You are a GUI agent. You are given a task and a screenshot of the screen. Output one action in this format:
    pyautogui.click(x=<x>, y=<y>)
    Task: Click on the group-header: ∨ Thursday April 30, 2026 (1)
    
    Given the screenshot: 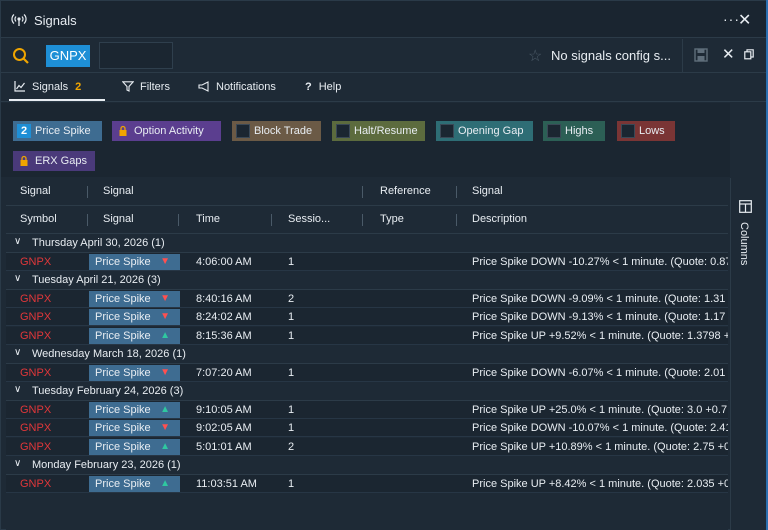 What is the action you would take?
    pyautogui.click(x=367, y=243)
    